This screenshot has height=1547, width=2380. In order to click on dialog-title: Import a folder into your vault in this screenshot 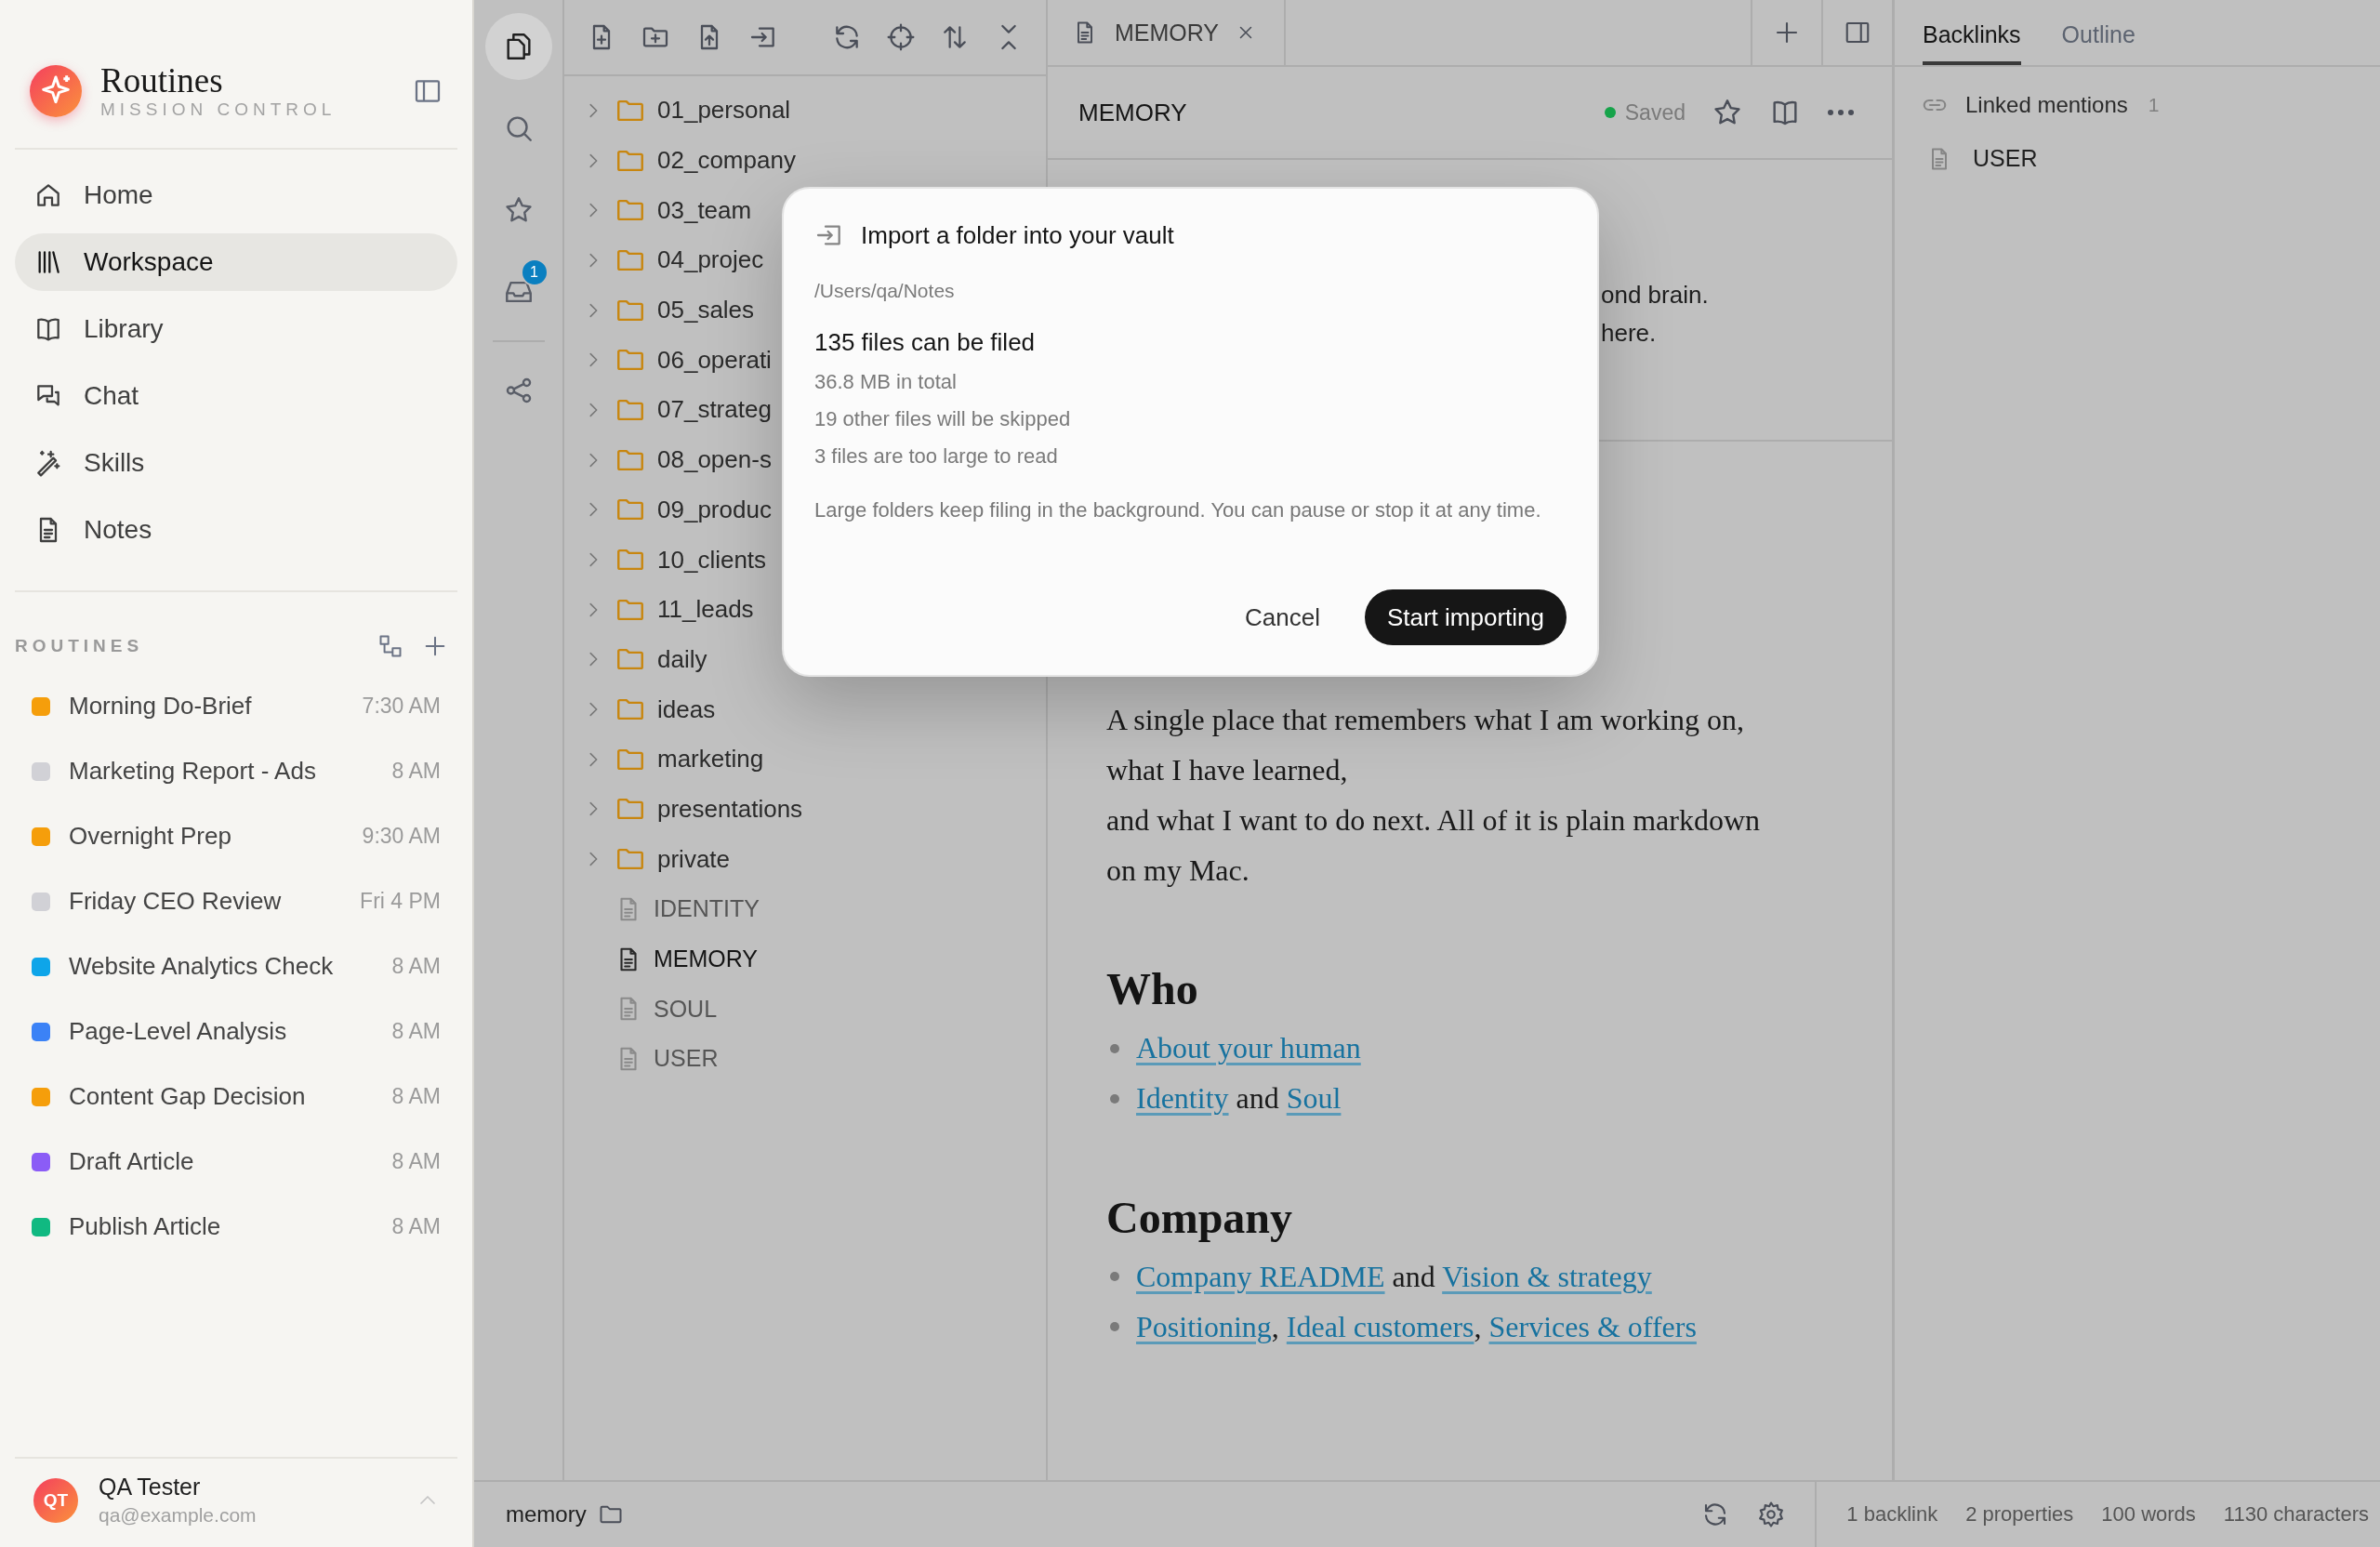, I will do `click(1017, 235)`.